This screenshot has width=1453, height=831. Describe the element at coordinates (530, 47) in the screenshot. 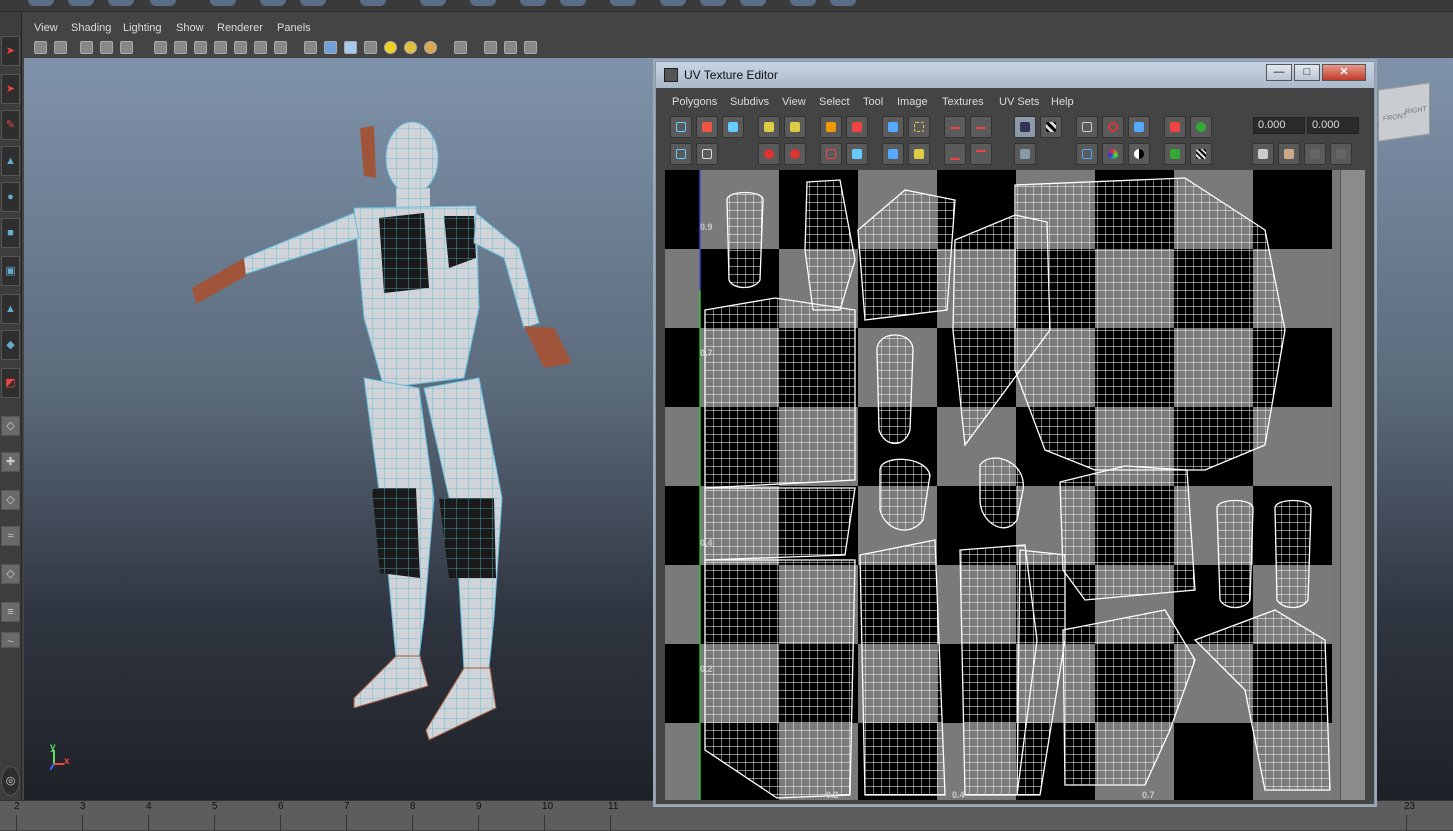

I see `xray-components-icon` at that location.